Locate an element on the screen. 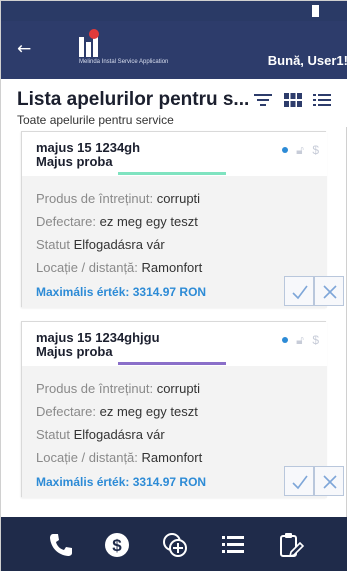 This screenshot has width=347, height=571. bottom-navigation: $ is located at coordinates (174, 544).